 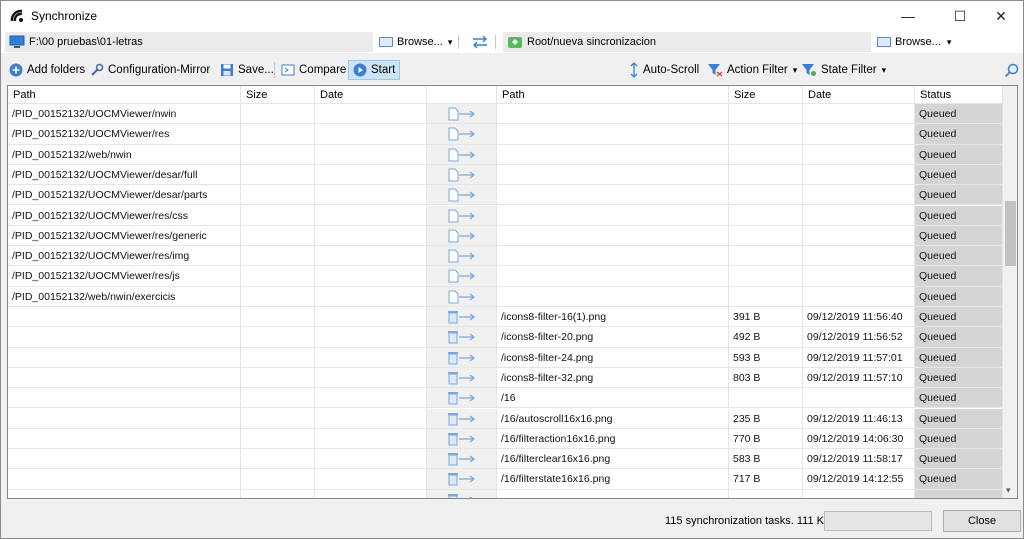 What do you see at coordinates (908, 16) in the screenshot?
I see `minimize-button: —` at bounding box center [908, 16].